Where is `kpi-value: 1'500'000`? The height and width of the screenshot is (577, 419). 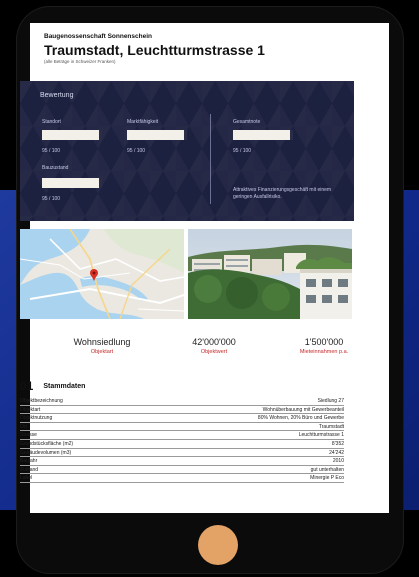
kpi-value: 1'500'000 is located at coordinates (324, 342).